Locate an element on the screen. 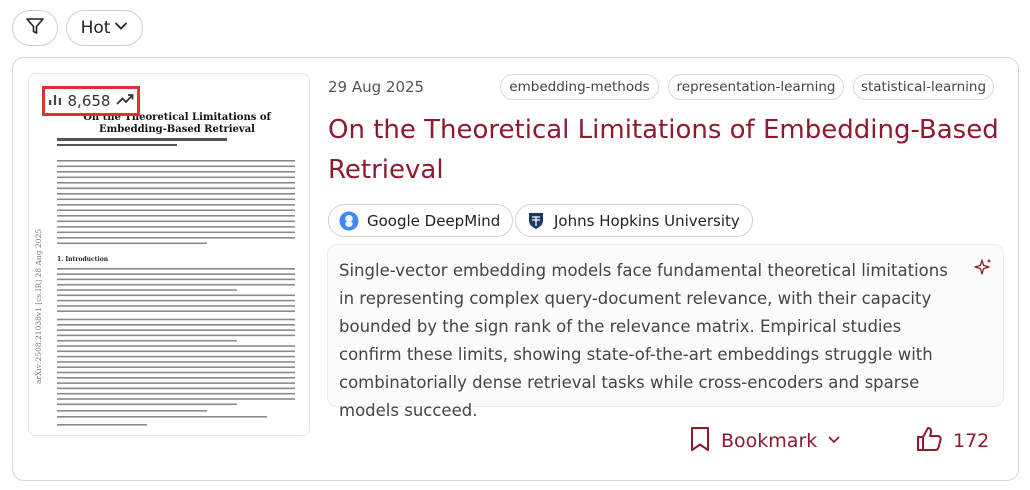 The height and width of the screenshot is (490, 1030). filter-icon is located at coordinates (35, 28).